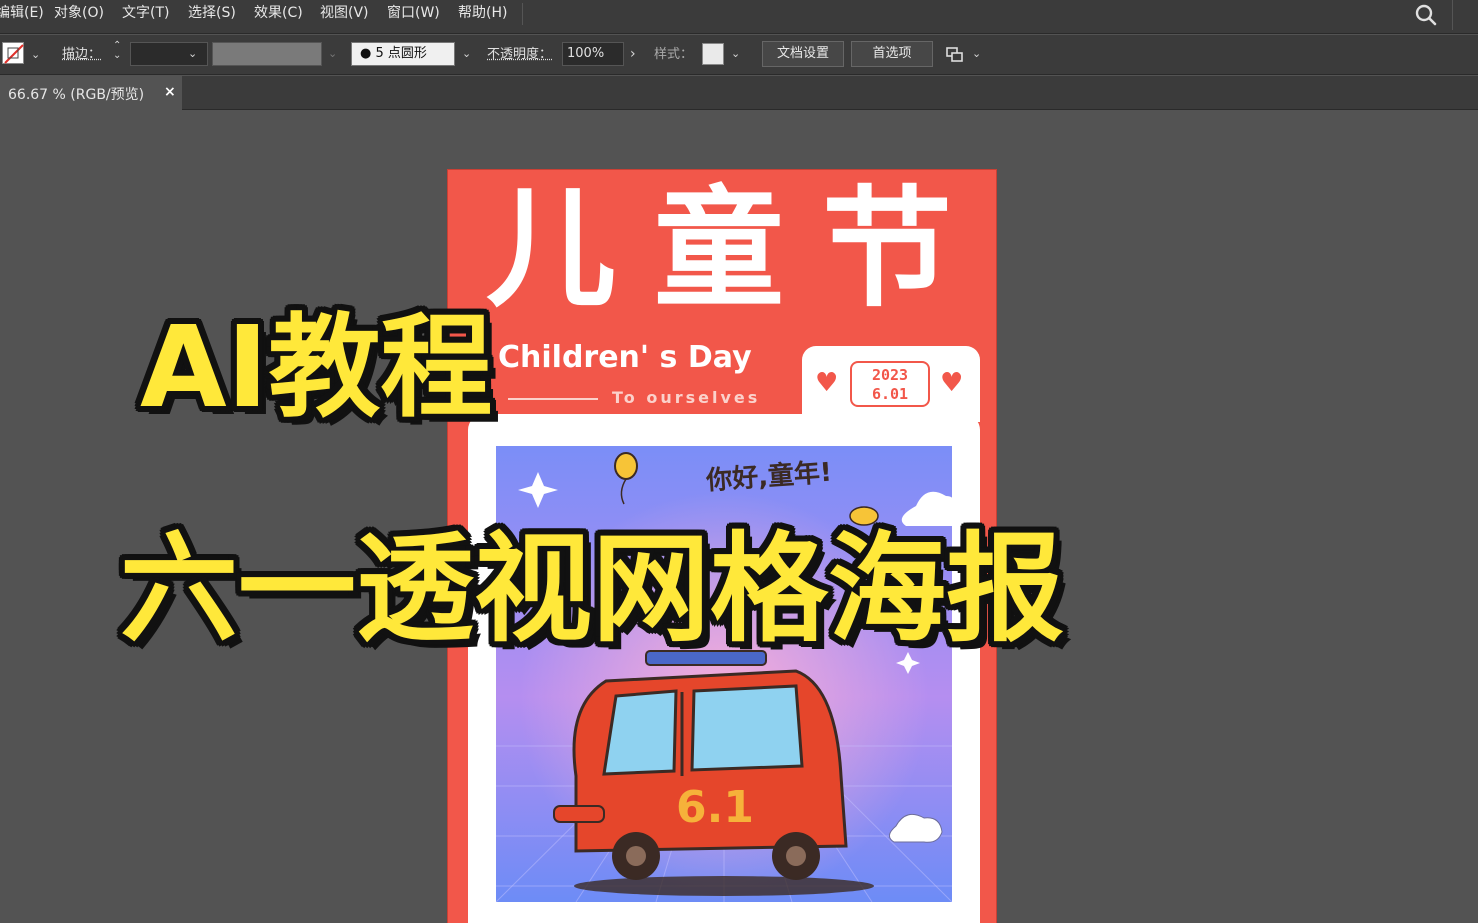 Image resolution: width=1478 pixels, height=923 pixels. I want to click on menu-edit: 编辑(E), so click(22, 13).